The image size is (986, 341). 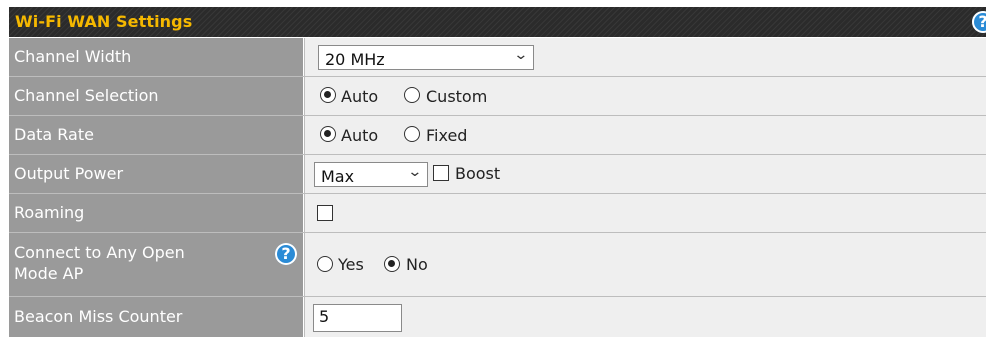 I want to click on value-cell: 20 MHz ⌄, so click(x=645, y=57).